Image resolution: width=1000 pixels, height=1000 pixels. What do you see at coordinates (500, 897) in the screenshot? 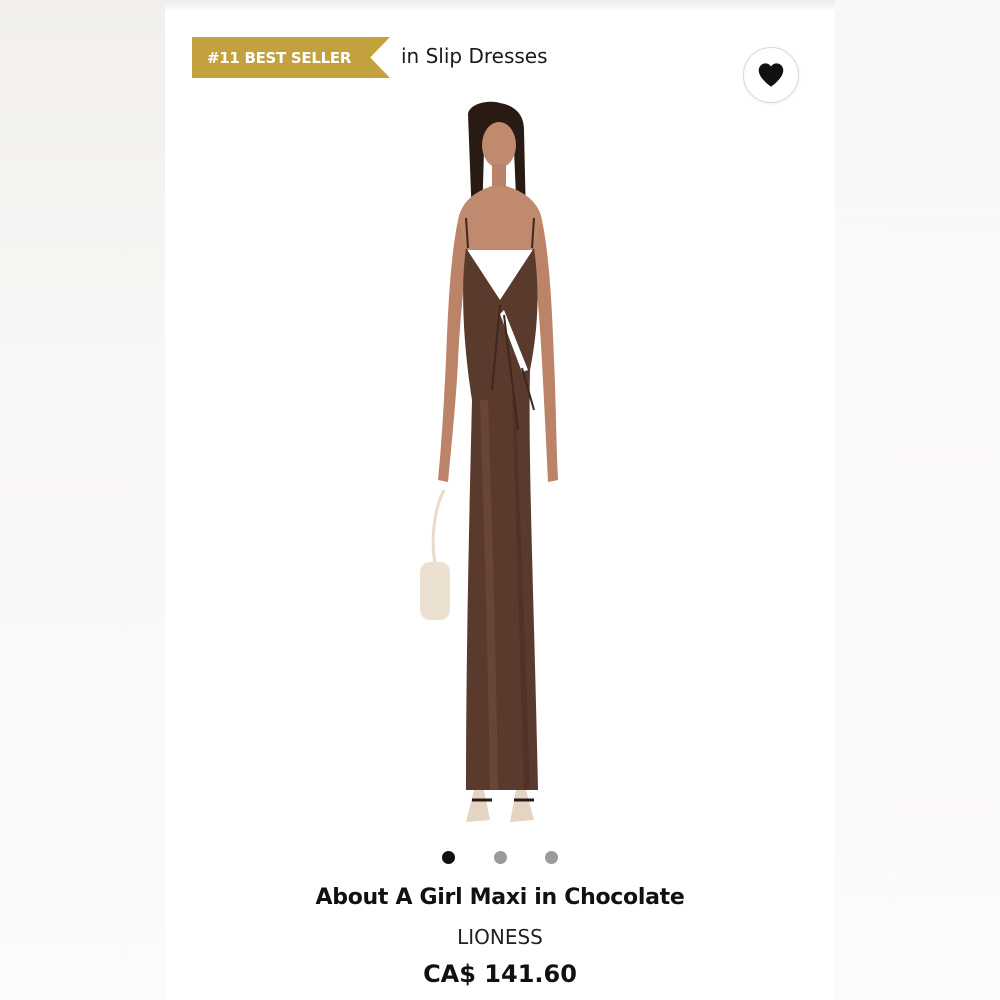
I see `product-title: About A Girl Maxi in Chocolate` at bounding box center [500, 897].